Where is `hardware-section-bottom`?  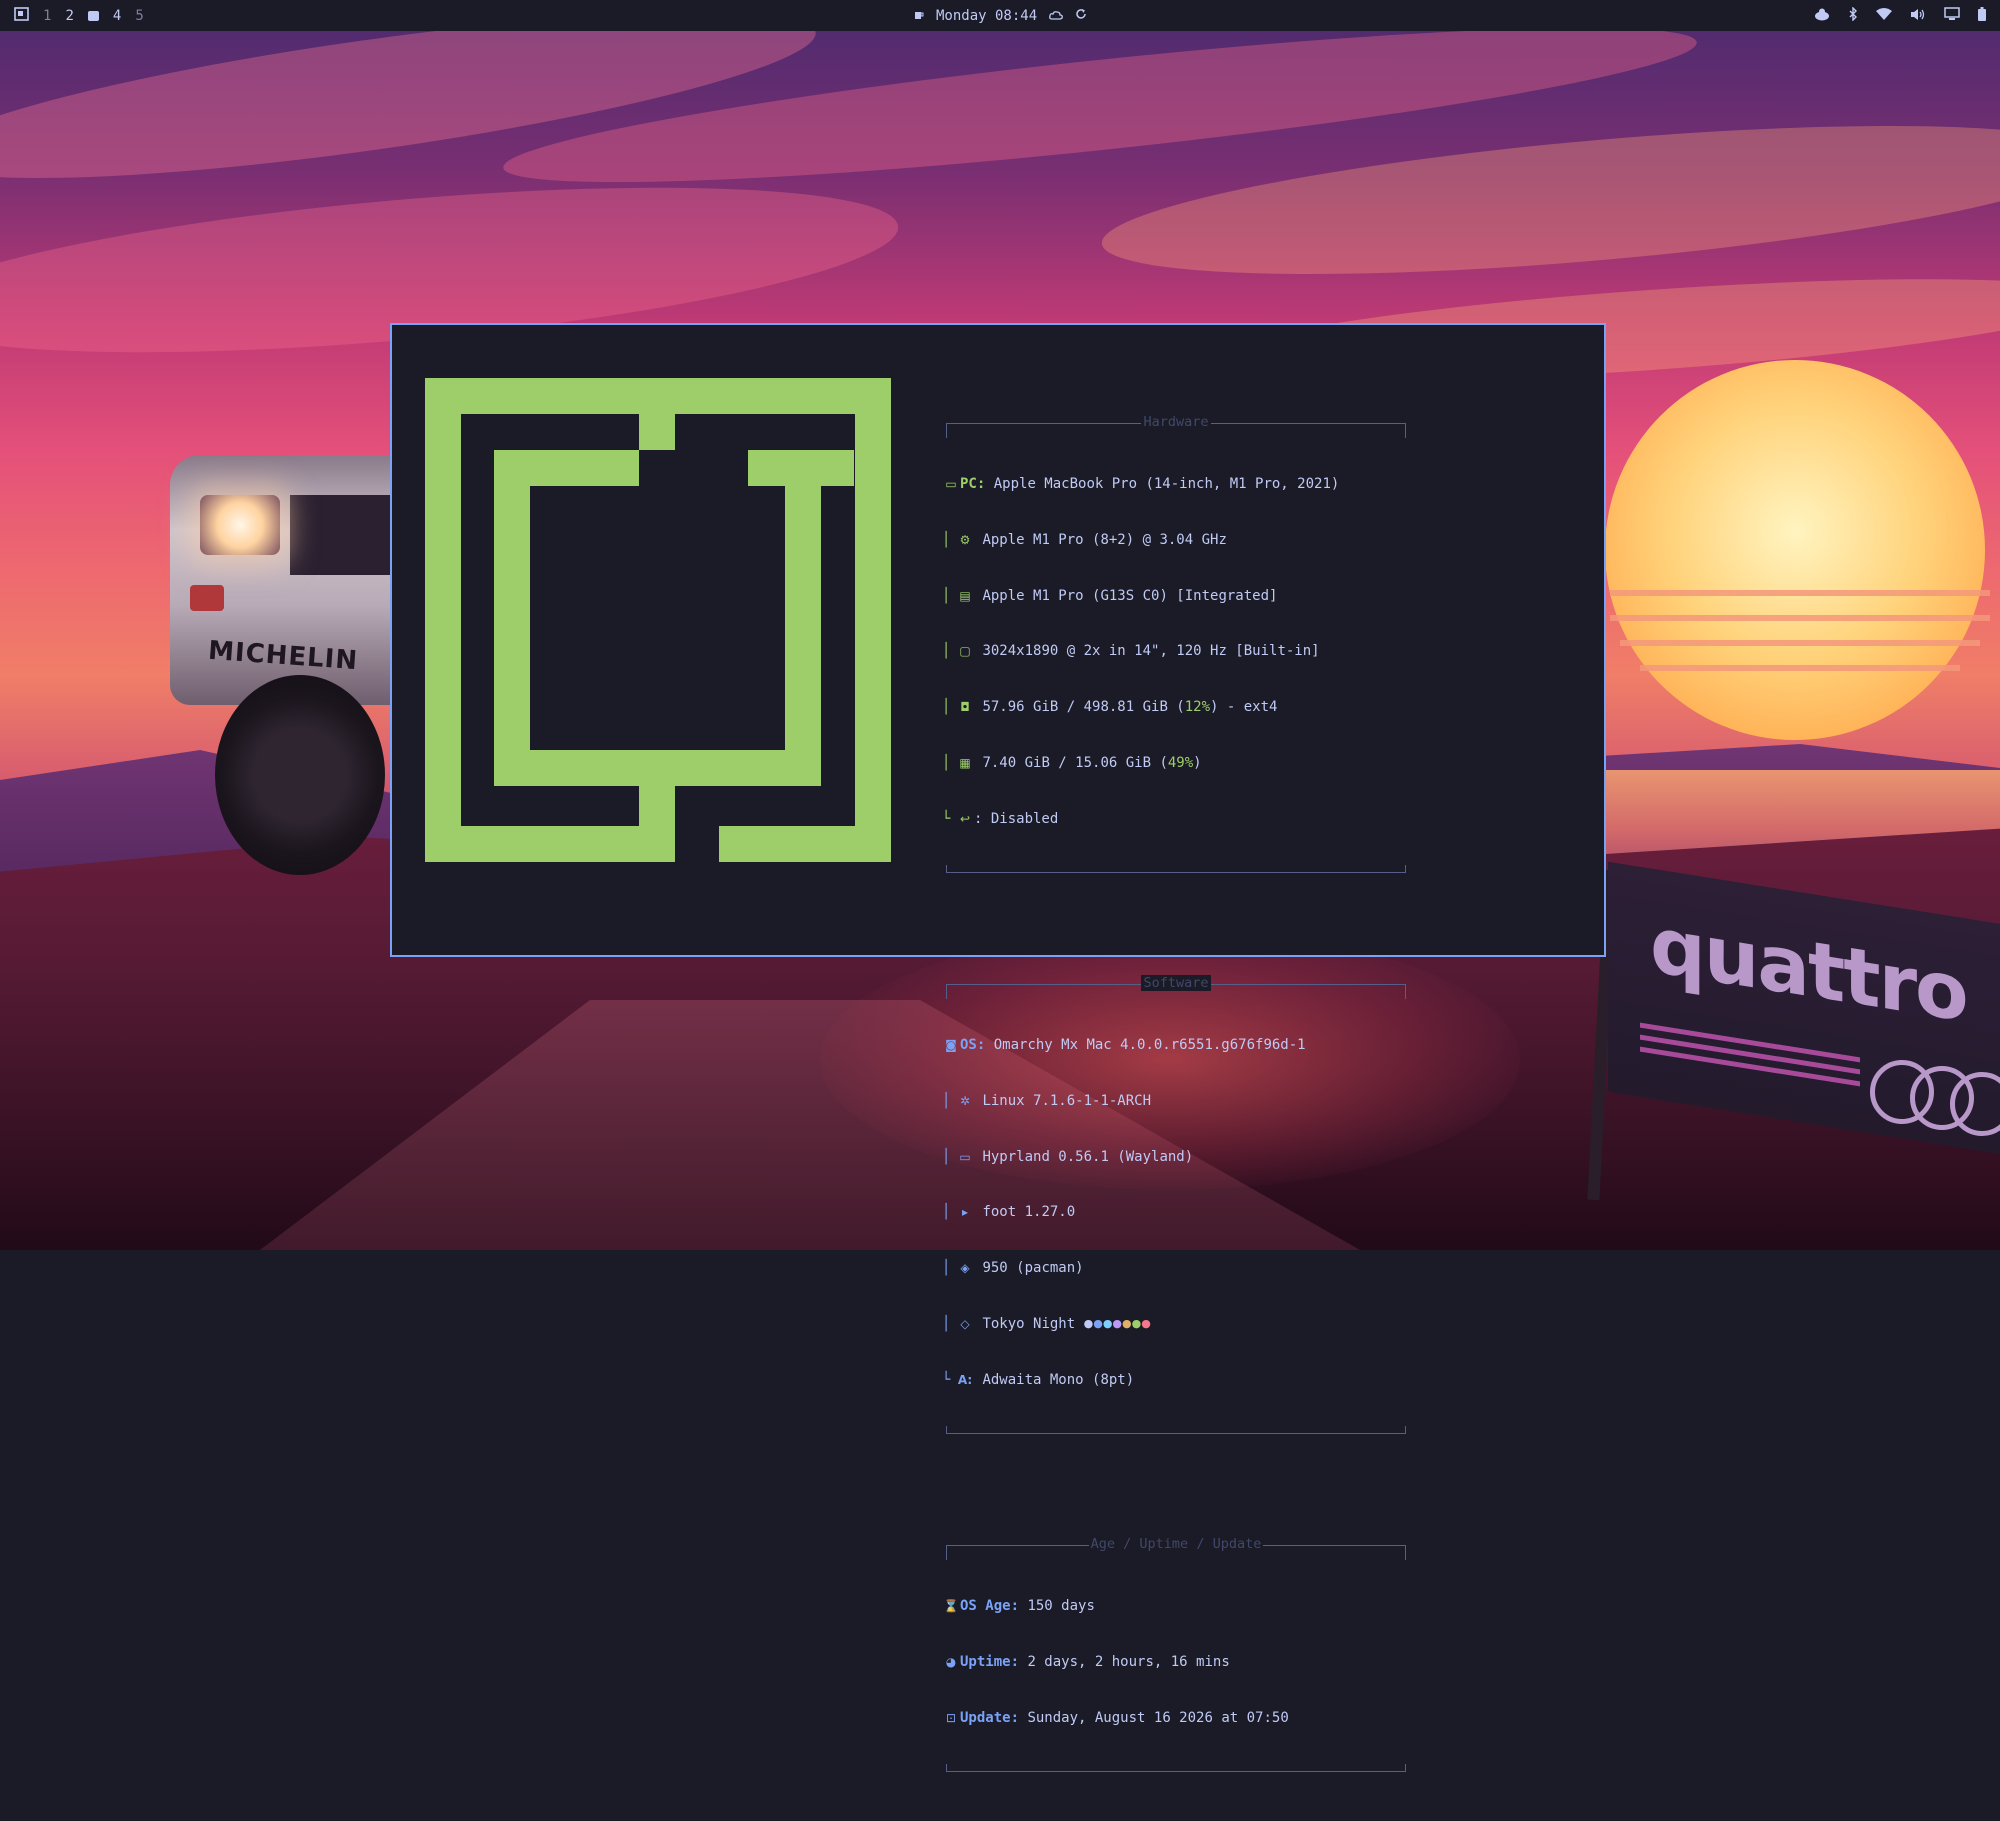 hardware-section-bottom is located at coordinates (1176, 869).